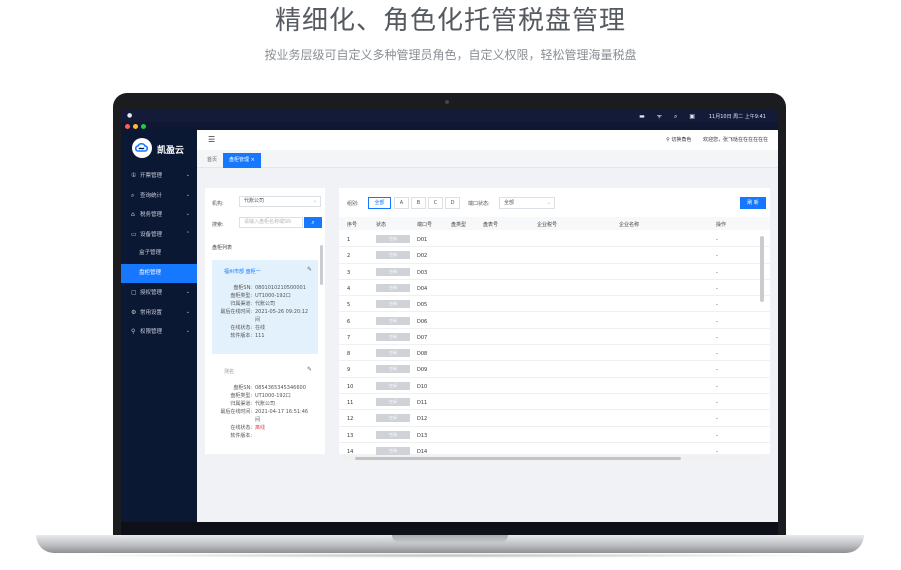 The width and height of the screenshot is (901, 570). Describe the element at coordinates (527, 203) in the screenshot. I see `port-status-select: 全部 ⌄` at that location.